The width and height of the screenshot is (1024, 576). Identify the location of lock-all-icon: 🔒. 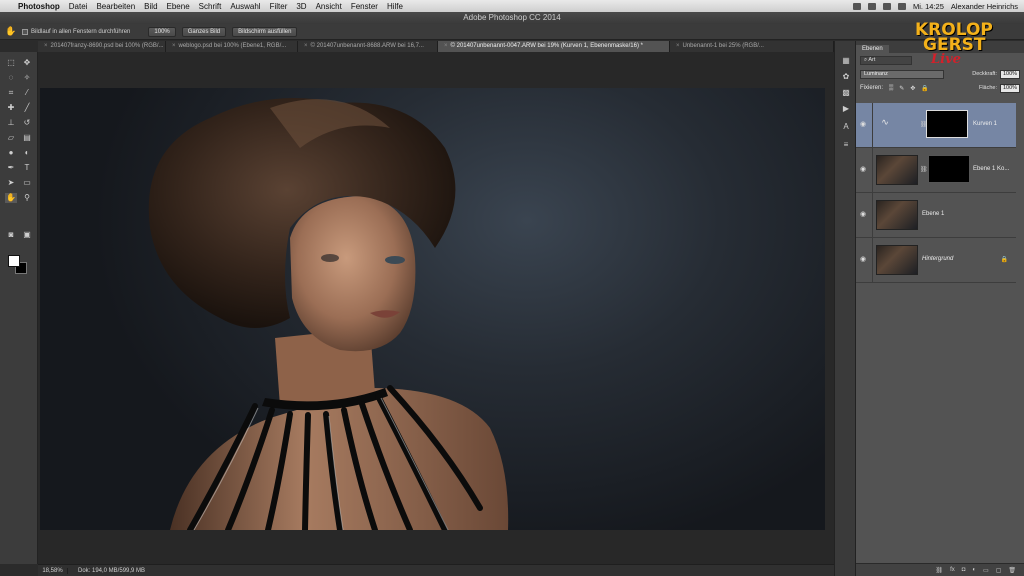
(924, 88).